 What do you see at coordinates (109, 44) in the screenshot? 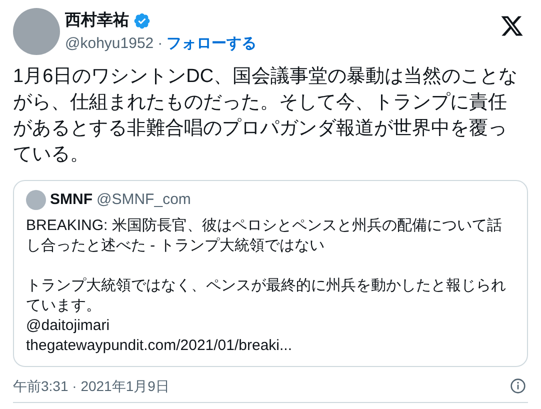
I see `author-handle: @kohyu1952` at bounding box center [109, 44].